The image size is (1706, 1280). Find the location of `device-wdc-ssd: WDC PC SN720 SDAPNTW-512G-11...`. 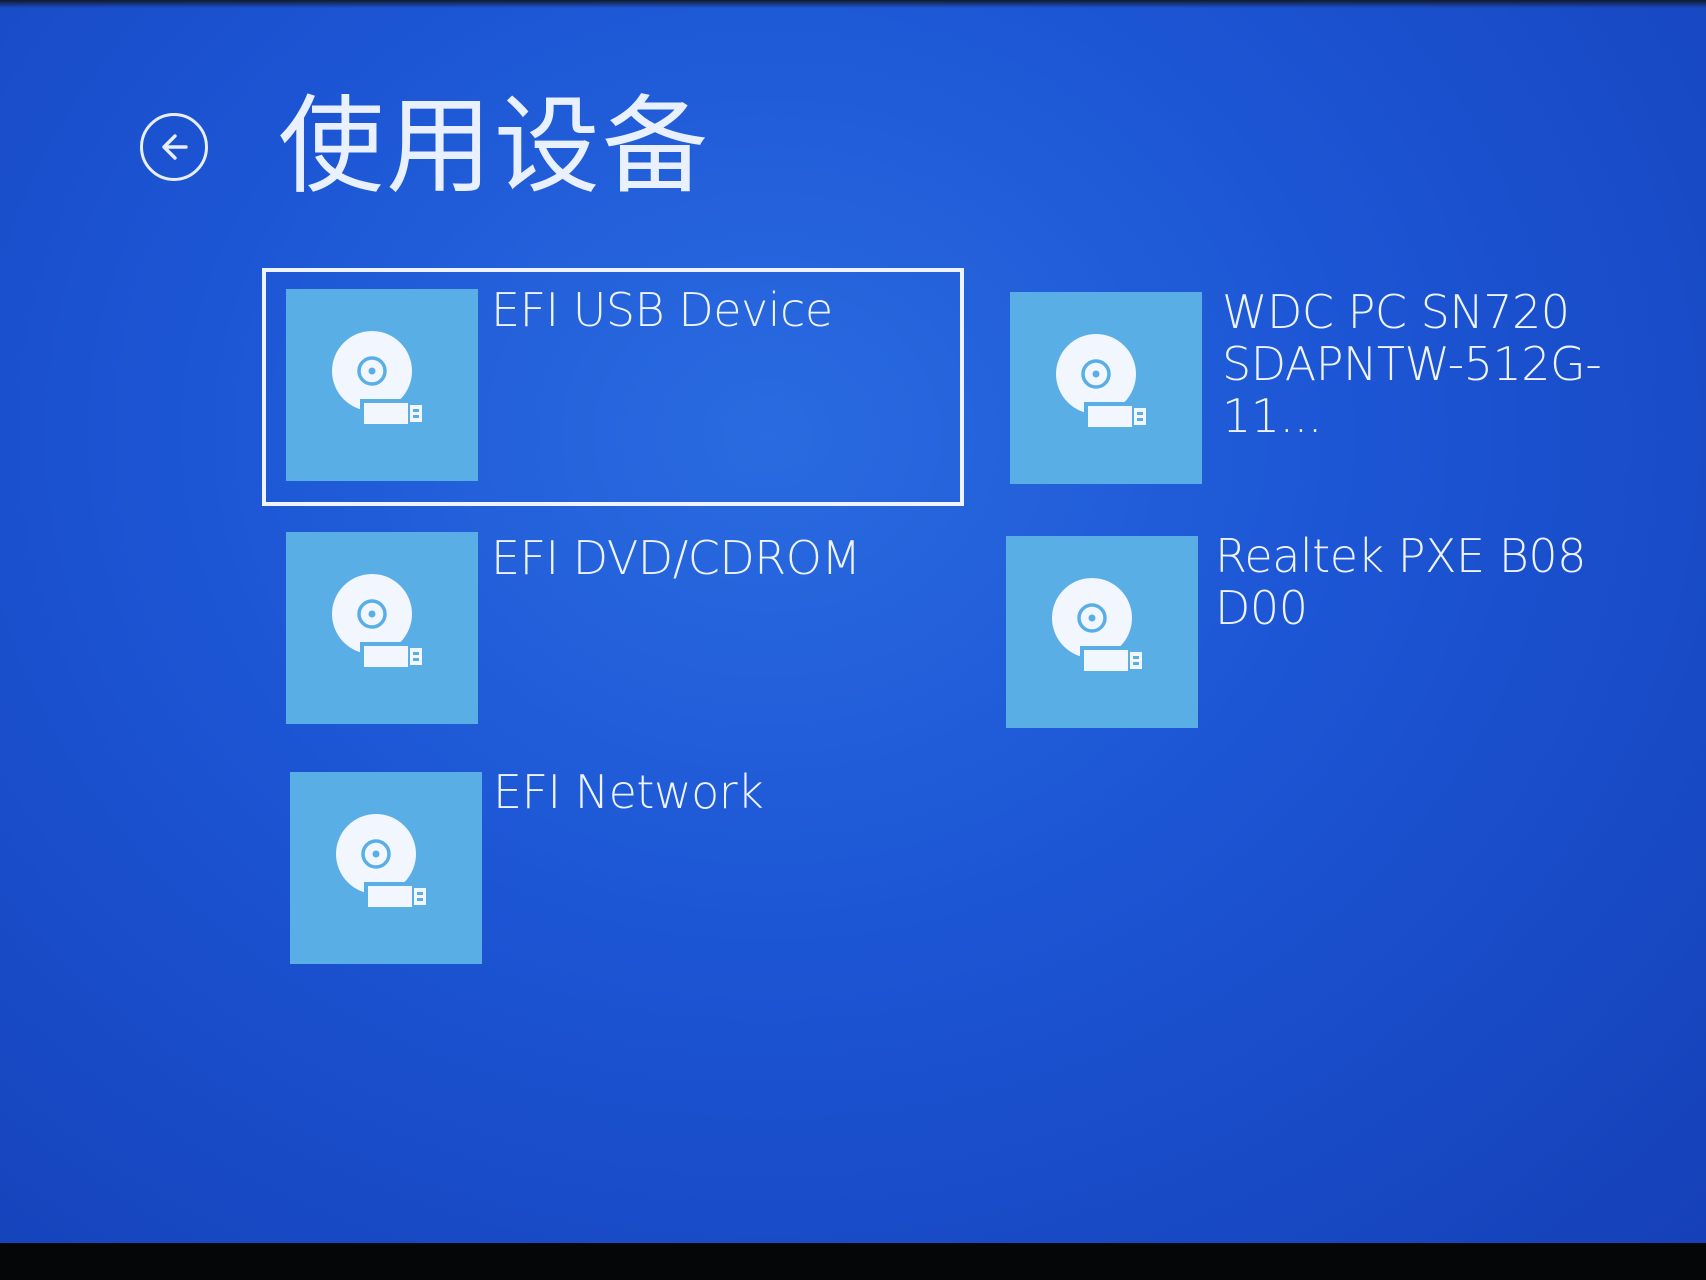

device-wdc-ssd: WDC PC SN720 SDAPNTW-512G-11... is located at coordinates (1335, 388).